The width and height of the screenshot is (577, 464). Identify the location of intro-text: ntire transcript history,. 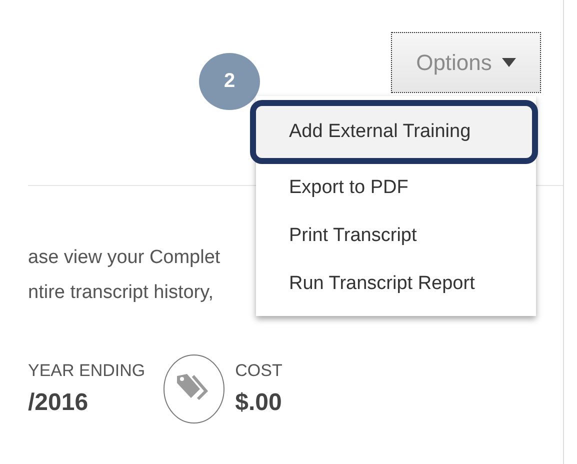
(121, 293).